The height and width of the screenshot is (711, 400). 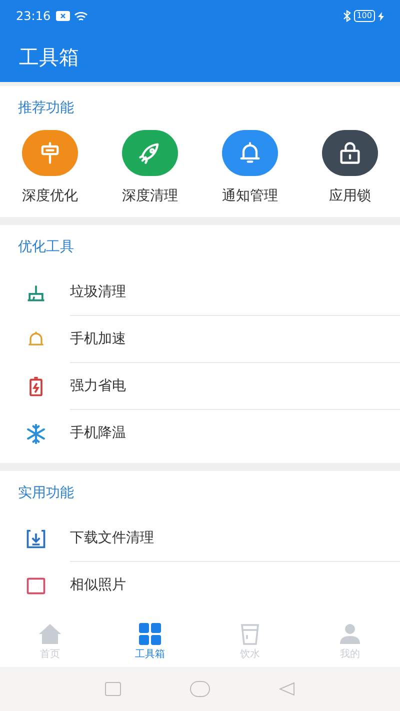 I want to click on home-button, so click(x=200, y=689).